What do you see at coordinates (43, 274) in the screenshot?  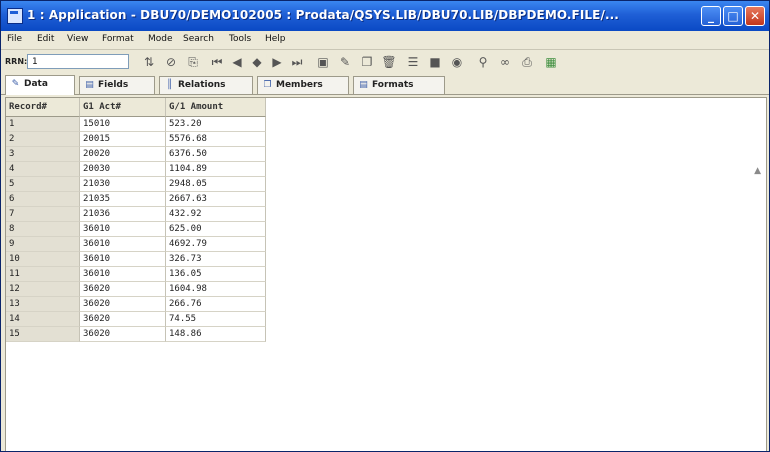 I see `record-cell: 11` at bounding box center [43, 274].